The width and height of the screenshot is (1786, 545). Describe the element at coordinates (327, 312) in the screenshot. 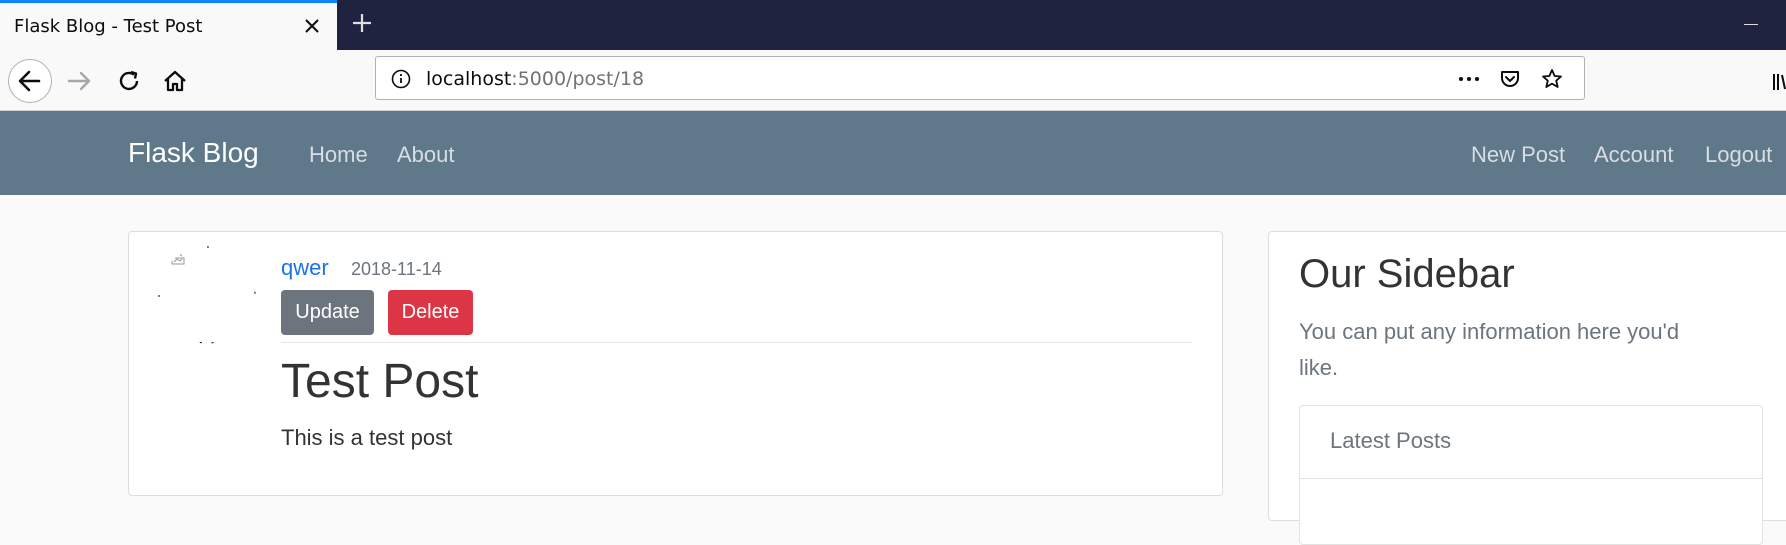

I see `update-post-button: Update` at that location.